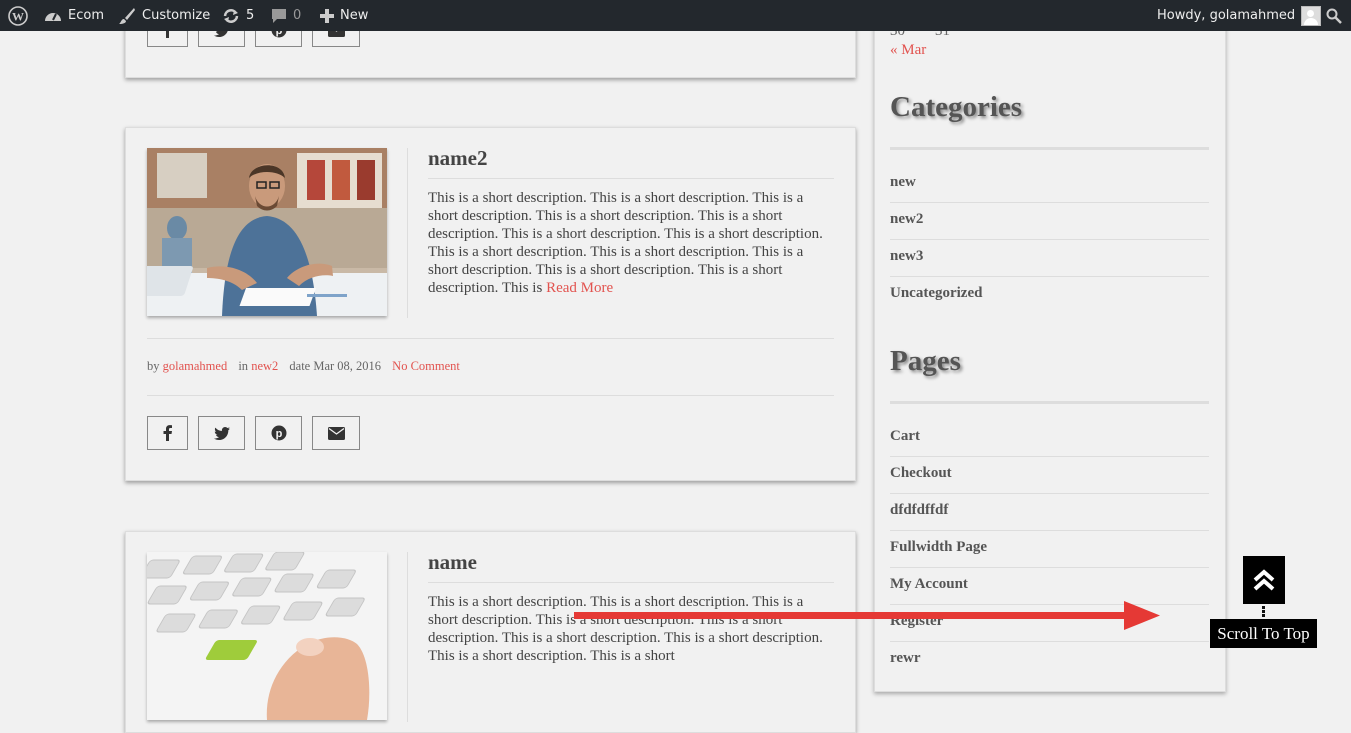 Image resolution: width=1351 pixels, height=733 pixels. What do you see at coordinates (1049, 402) in the screenshot?
I see `pages-divider` at bounding box center [1049, 402].